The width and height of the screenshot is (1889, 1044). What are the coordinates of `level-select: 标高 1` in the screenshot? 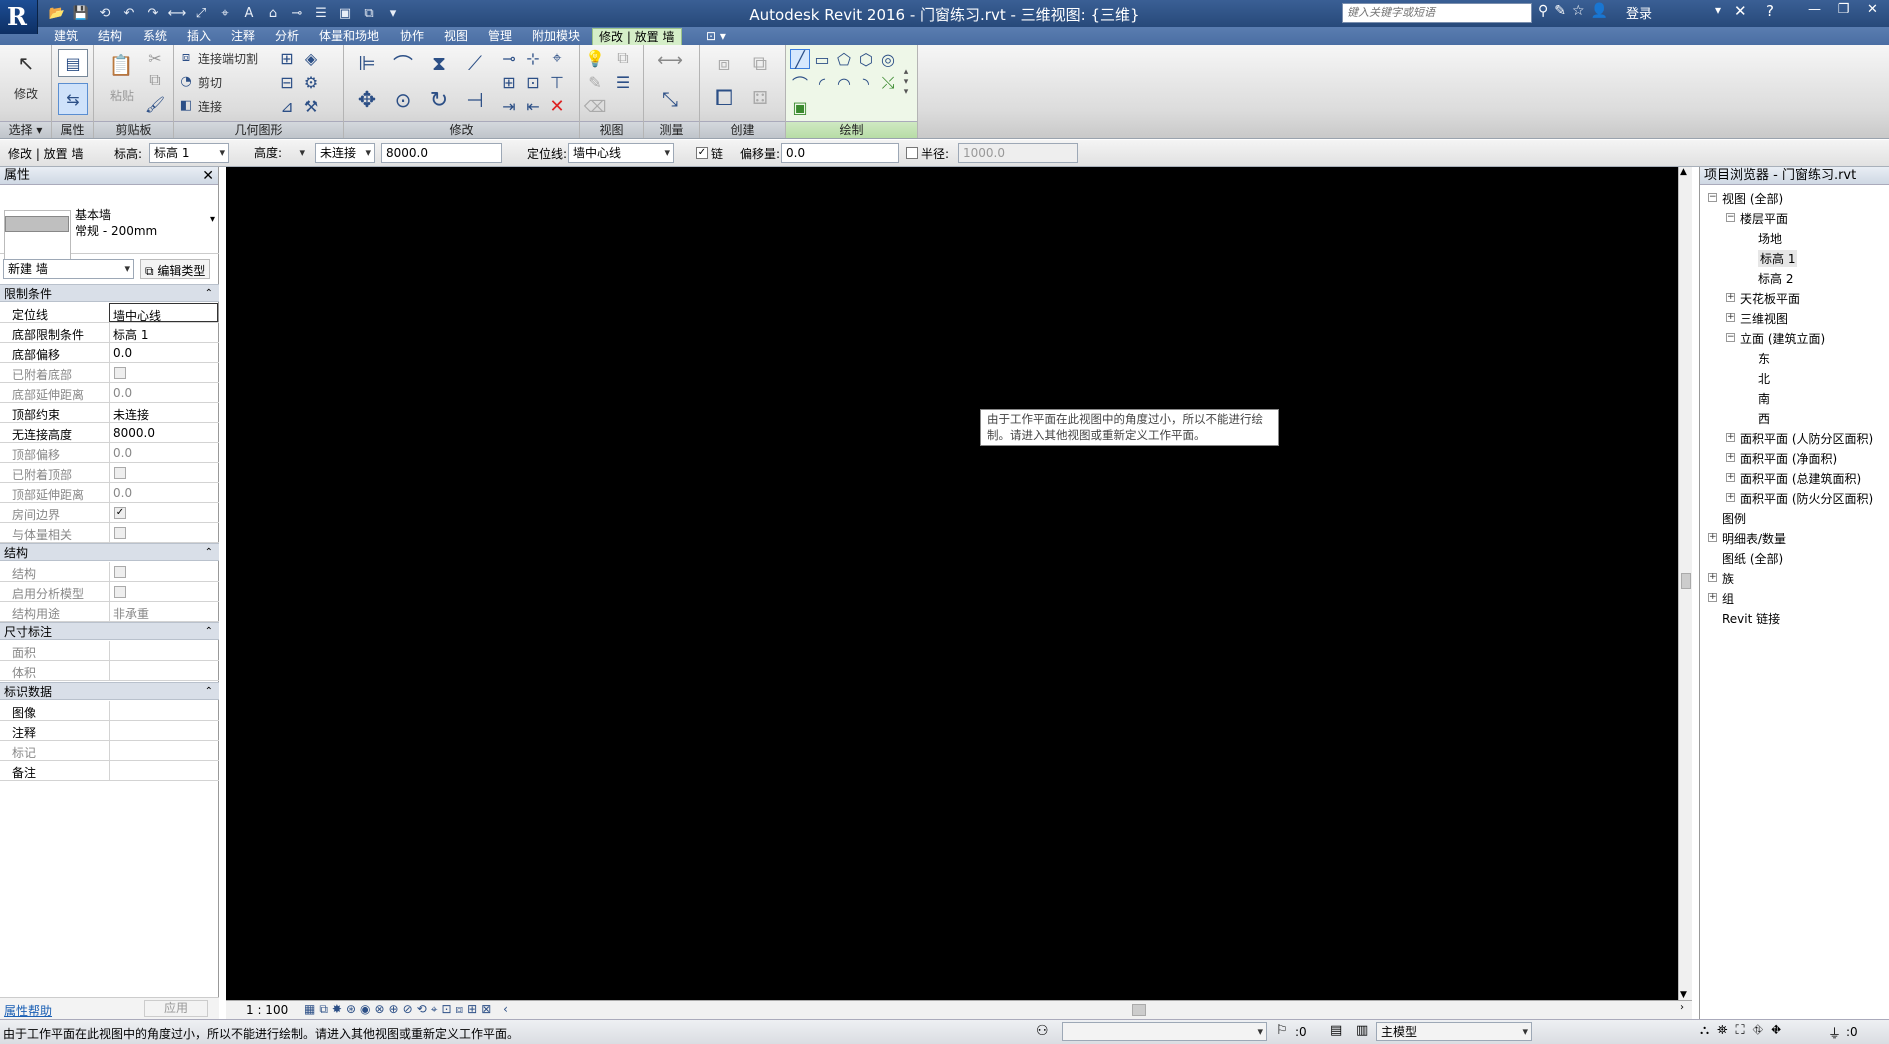 It's located at (189, 153).